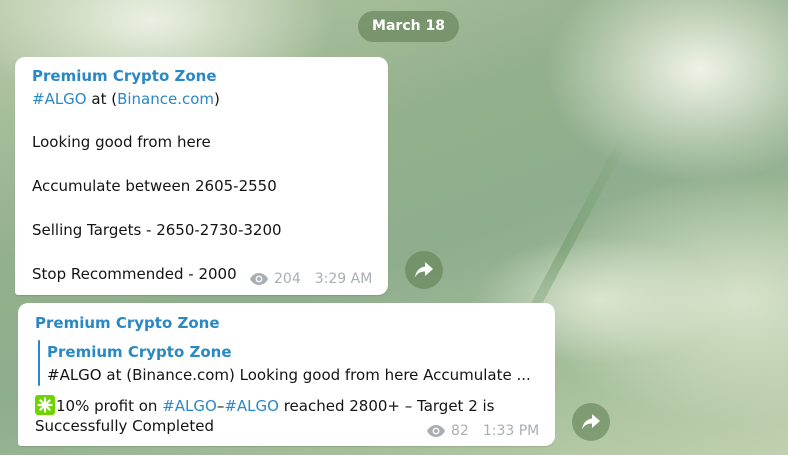  What do you see at coordinates (217, 99) in the screenshot?
I see `message-text: )` at bounding box center [217, 99].